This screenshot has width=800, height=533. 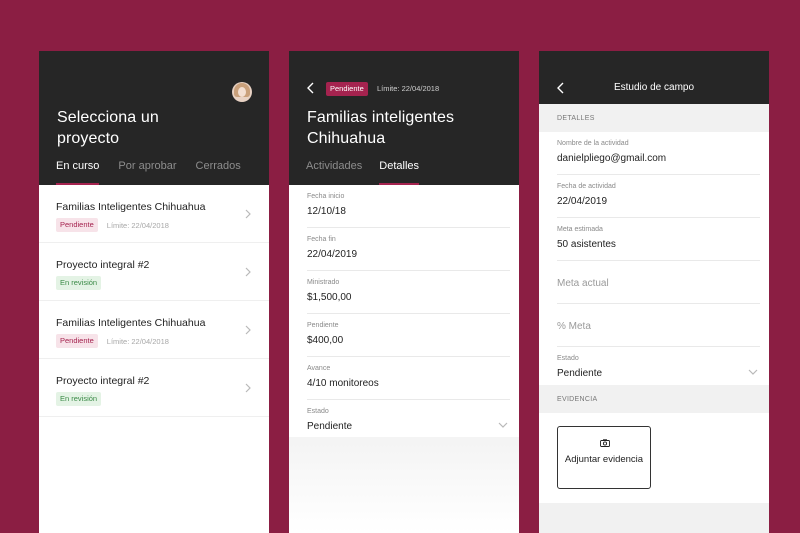 What do you see at coordinates (325, 340) in the screenshot?
I see `field-value: $400,00` at bounding box center [325, 340].